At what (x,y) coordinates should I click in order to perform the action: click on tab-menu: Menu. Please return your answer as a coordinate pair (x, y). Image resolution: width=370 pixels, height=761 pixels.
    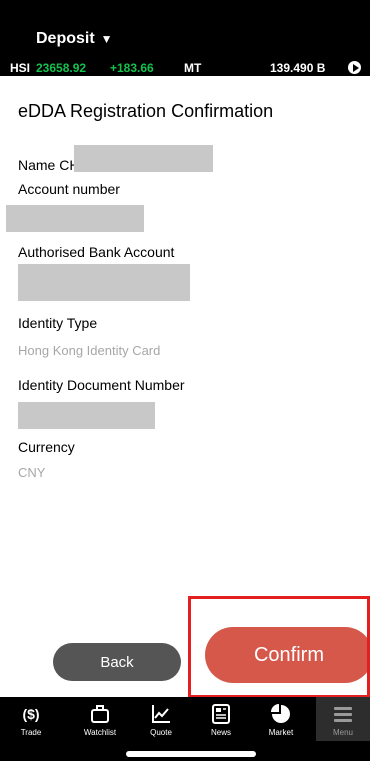
    Looking at the image, I should click on (343, 729).